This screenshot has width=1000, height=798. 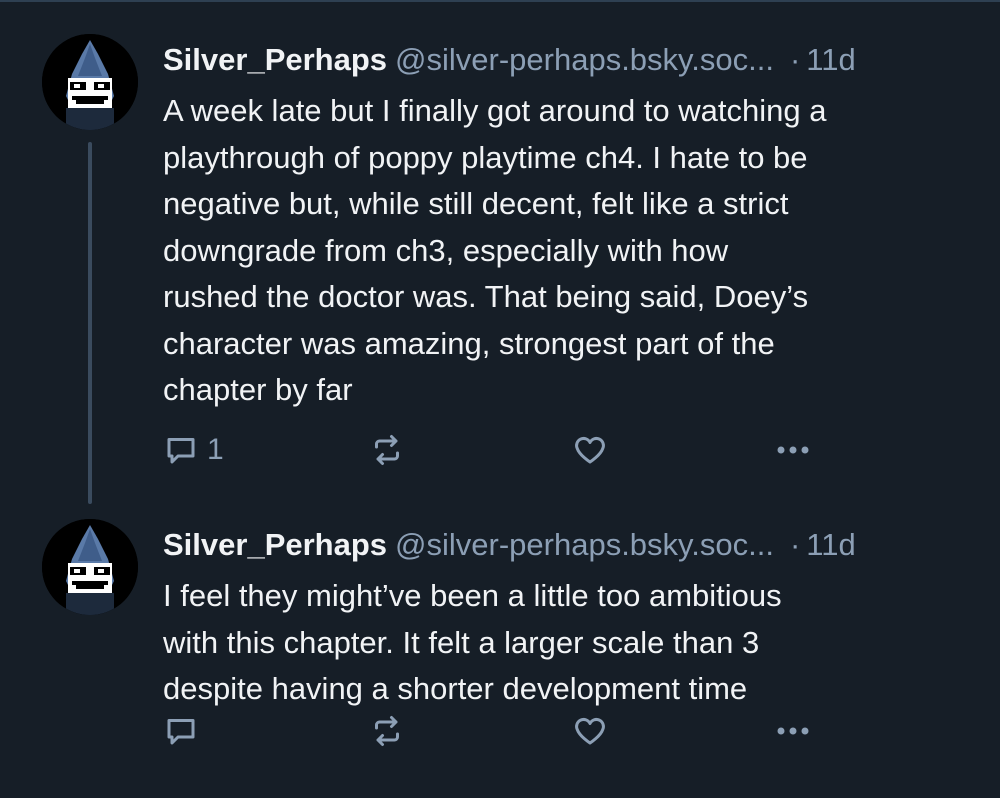 I want to click on reply-button: 1, so click(x=193, y=450).